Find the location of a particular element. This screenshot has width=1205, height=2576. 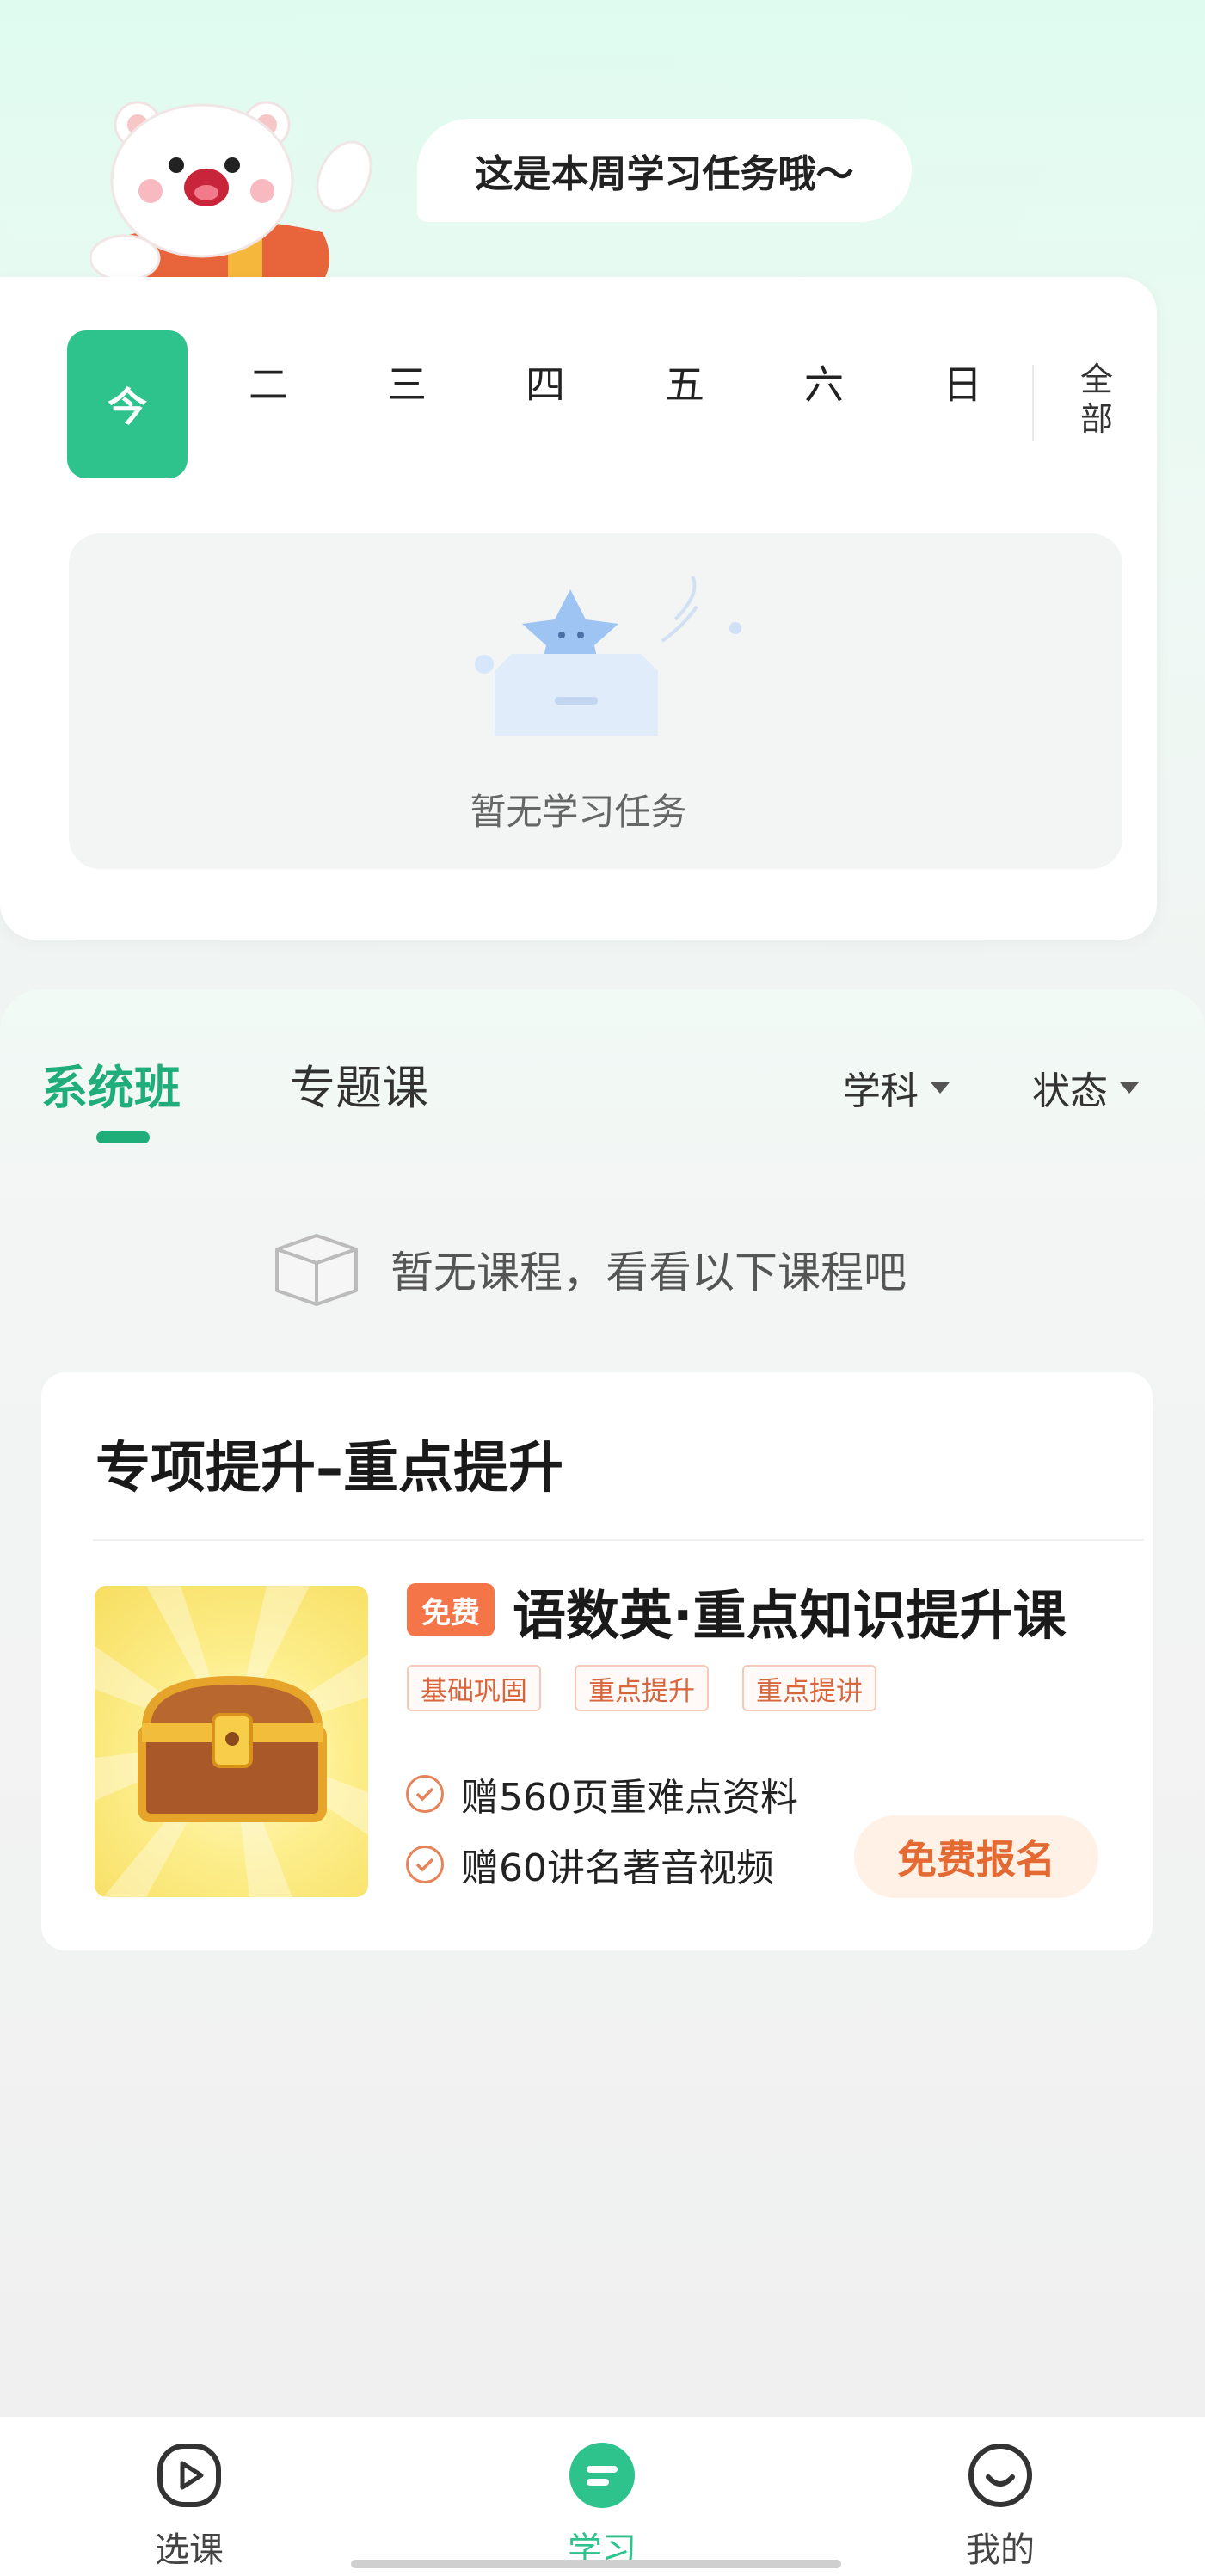

no-course-text: 暂无课程，看看以下课程吧 is located at coordinates (649, 1273).